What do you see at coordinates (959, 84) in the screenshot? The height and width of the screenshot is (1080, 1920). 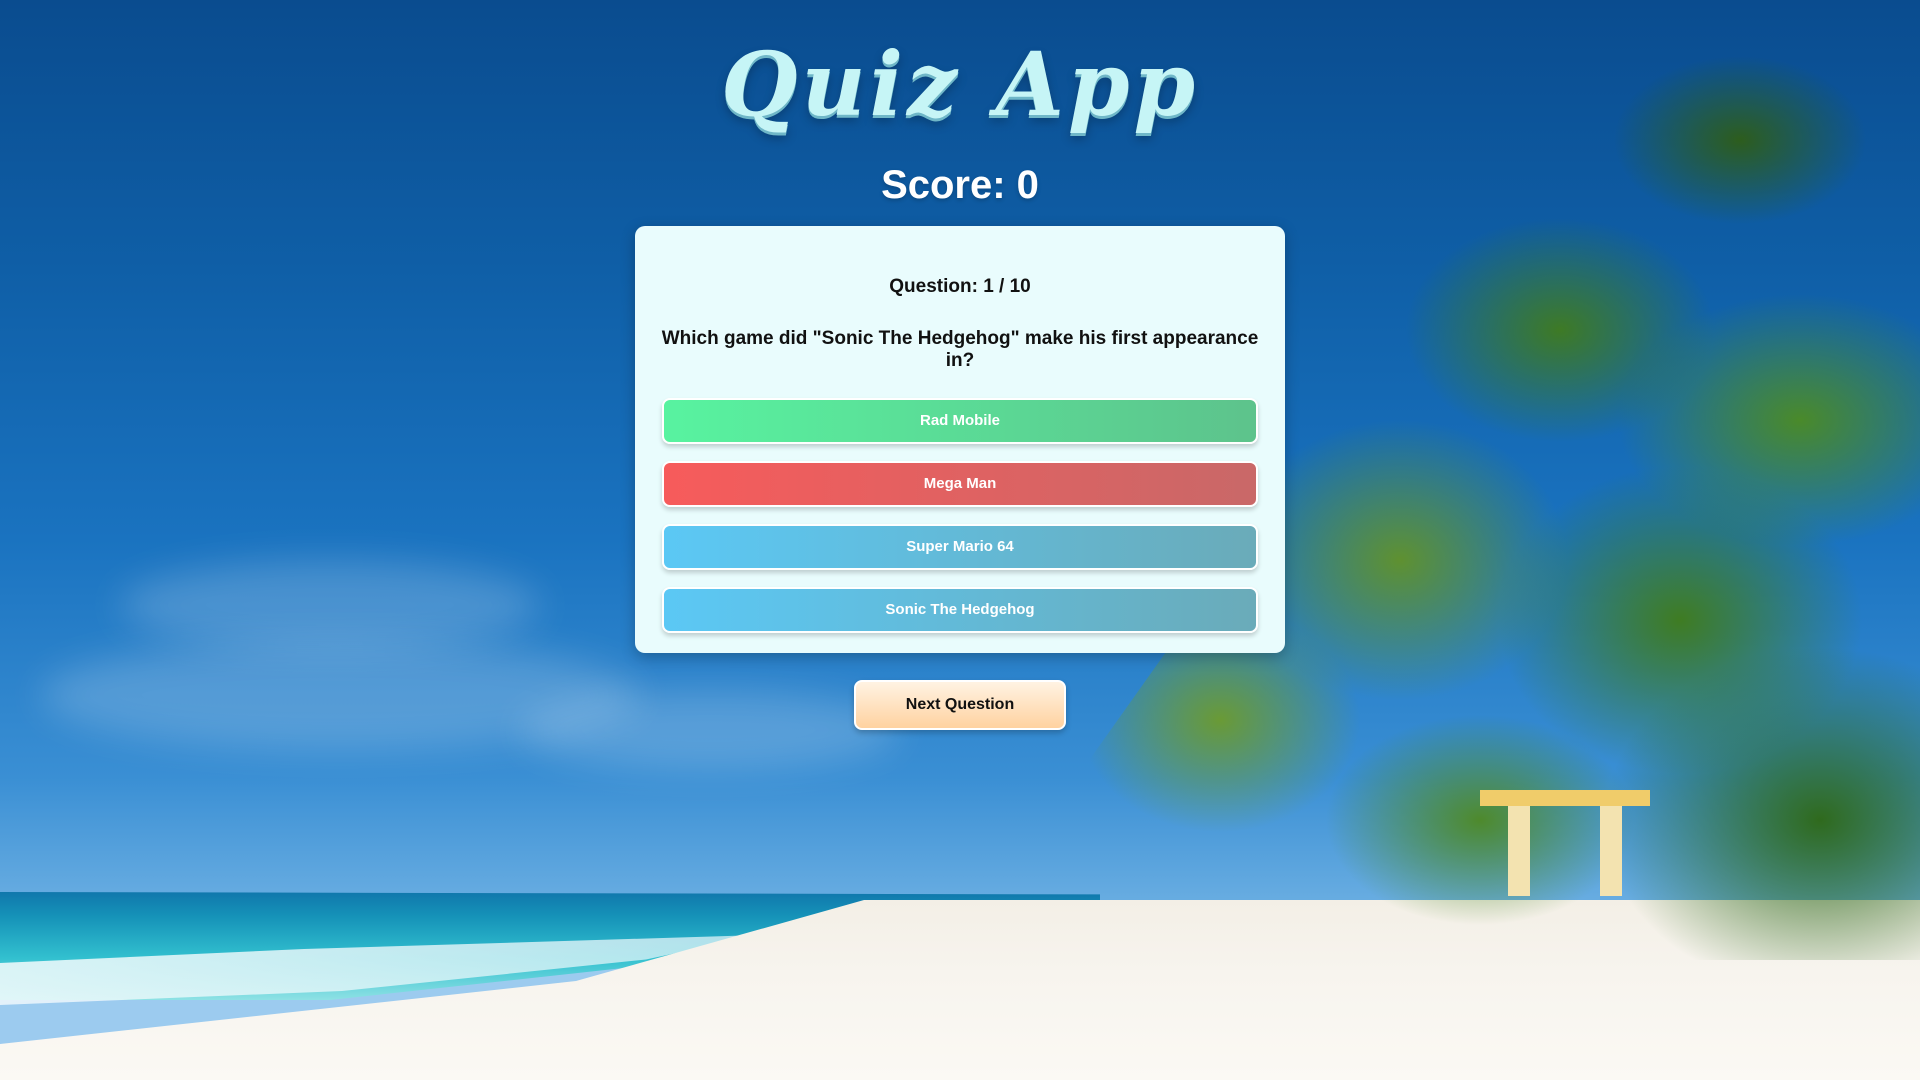 I see `app-title: Quiz App` at bounding box center [959, 84].